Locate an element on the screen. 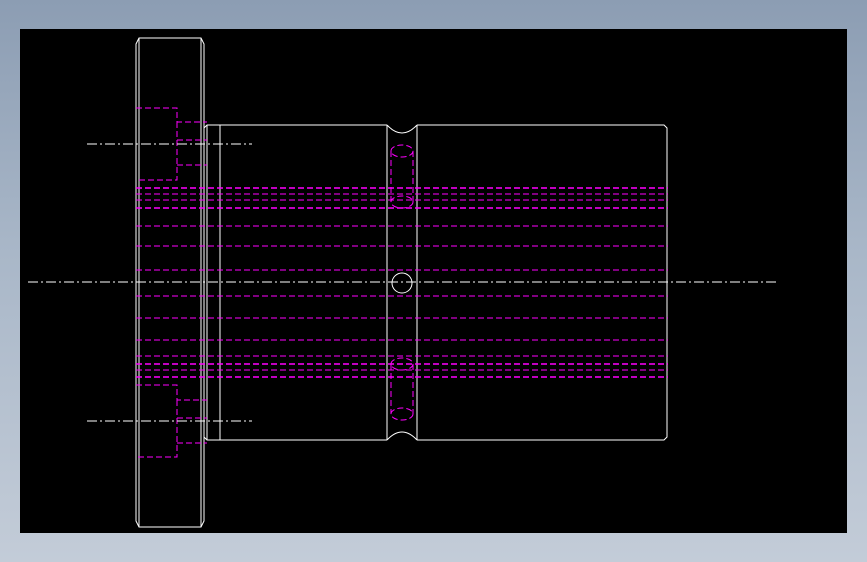  cross-hole is located at coordinates (402, 283).